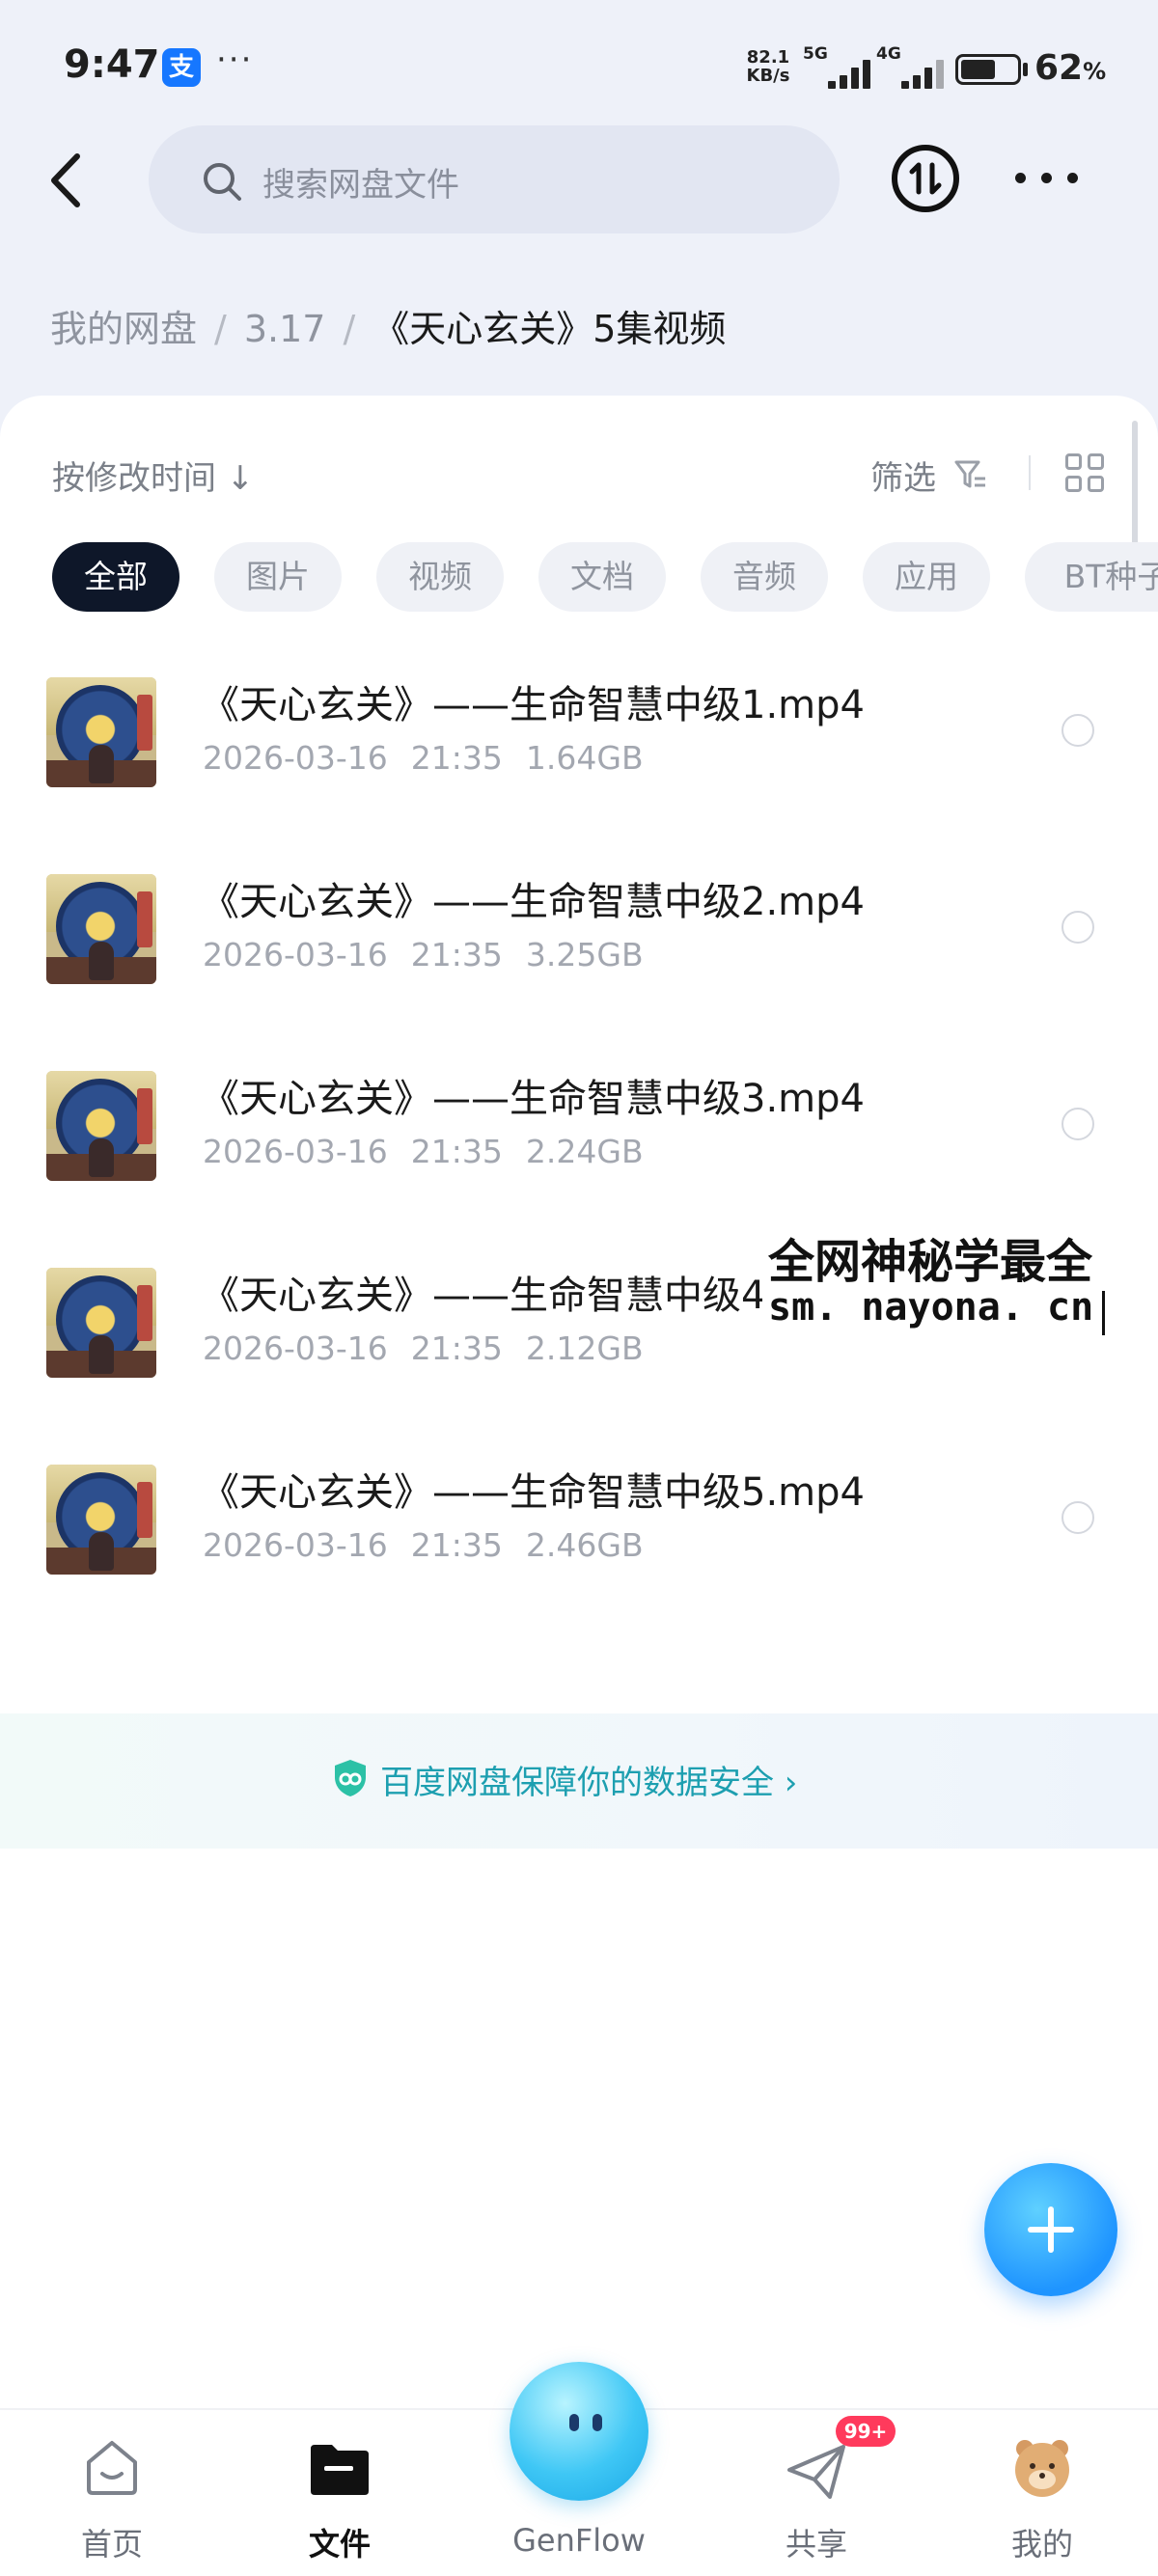 Image resolution: width=1158 pixels, height=2576 pixels. I want to click on file-row: 《天心玄关》——生命智慧中级3.mp4 2026-03-16 21:35 2.24GB, so click(579, 1150).